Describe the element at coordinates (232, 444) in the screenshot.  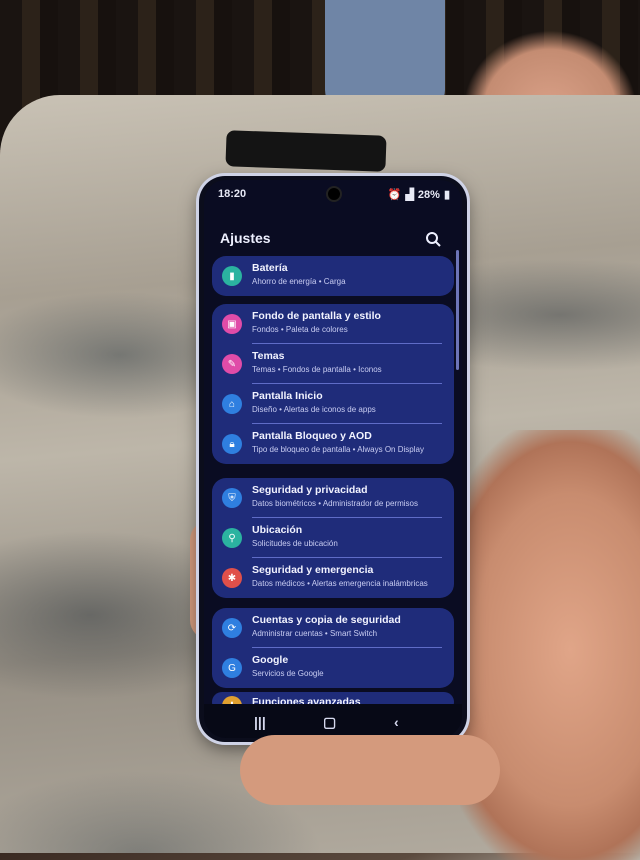
I see `lock-icon: 🔒︎` at that location.